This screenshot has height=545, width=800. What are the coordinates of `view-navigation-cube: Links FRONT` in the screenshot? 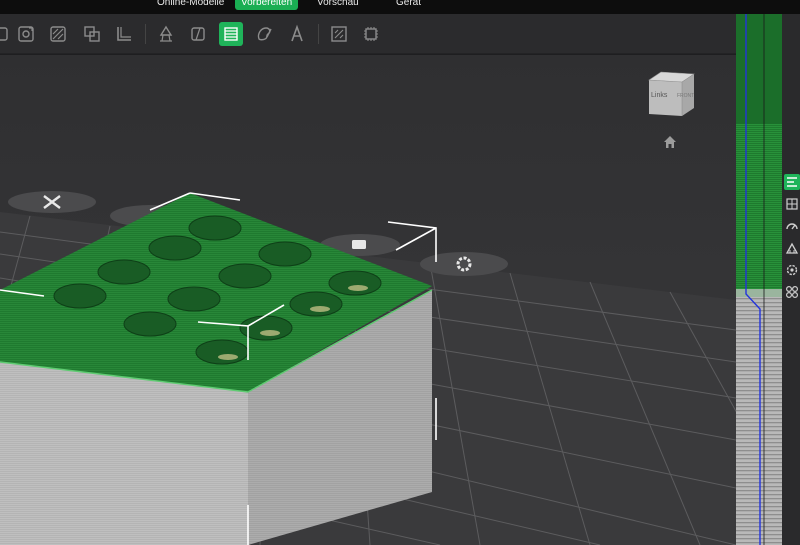 It's located at (671, 95).